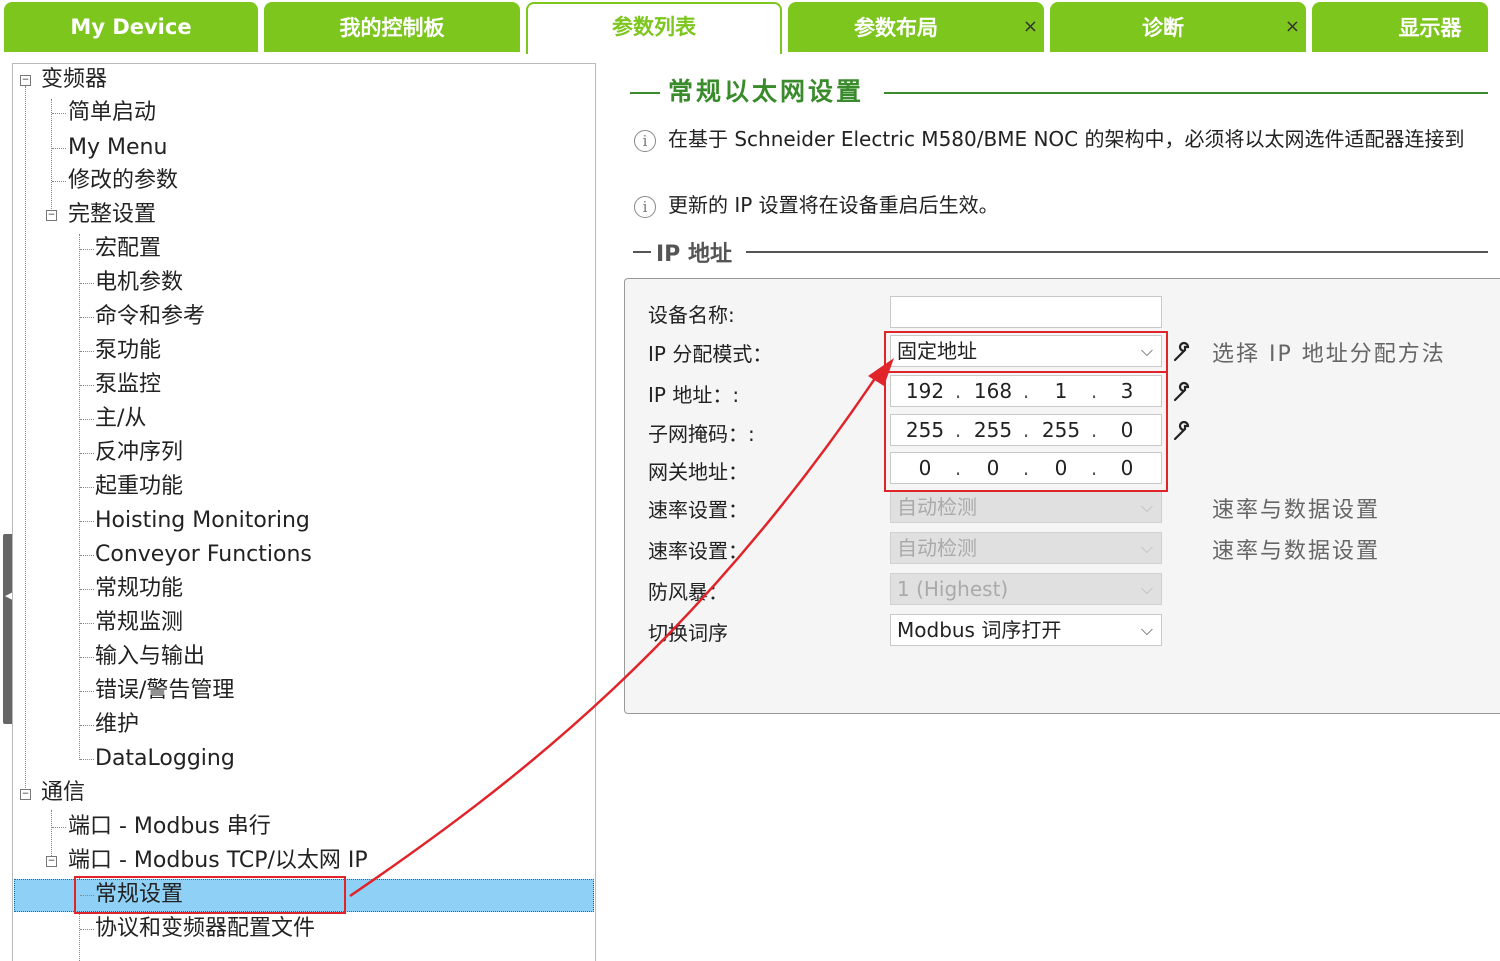  Describe the element at coordinates (218, 861) in the screenshot. I see `tree-item-port-tcp: 端口 - Modbus TCP/以太网 IP` at that location.